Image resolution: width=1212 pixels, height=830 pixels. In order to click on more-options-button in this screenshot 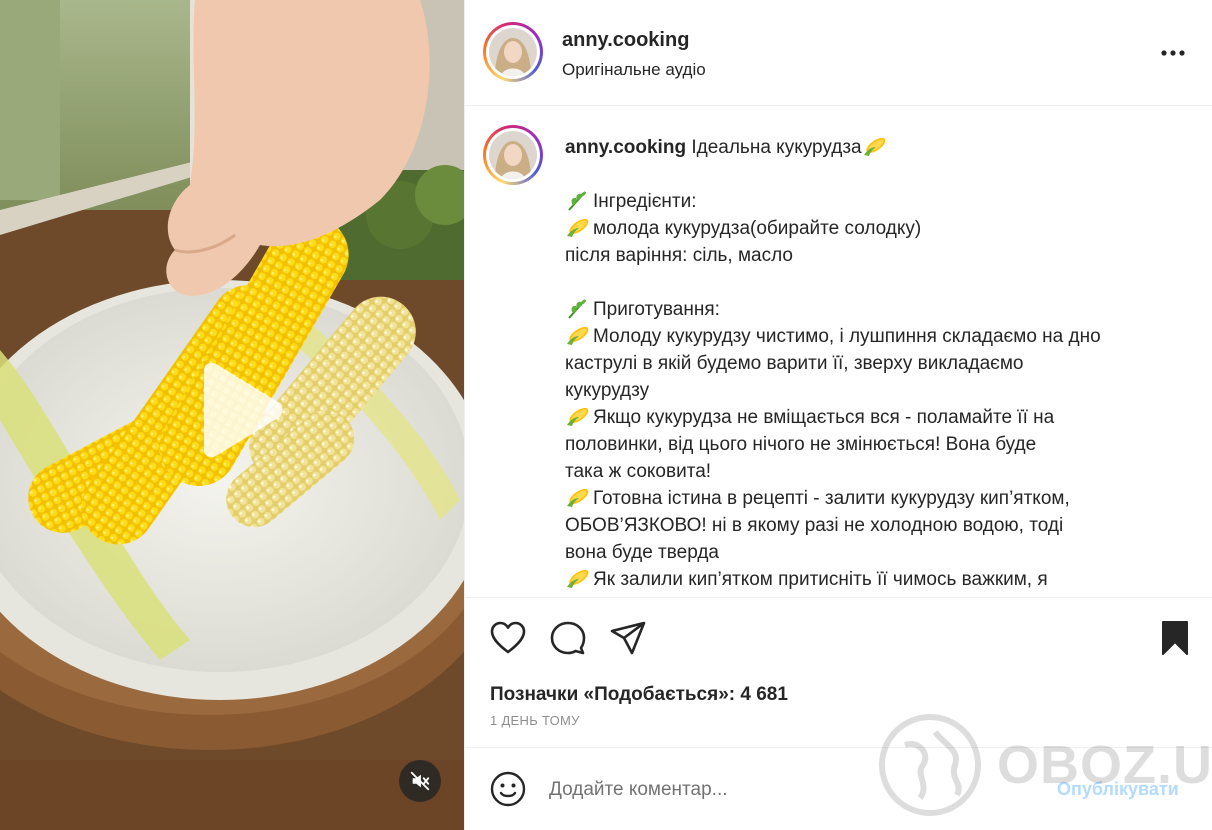, I will do `click(1173, 52)`.